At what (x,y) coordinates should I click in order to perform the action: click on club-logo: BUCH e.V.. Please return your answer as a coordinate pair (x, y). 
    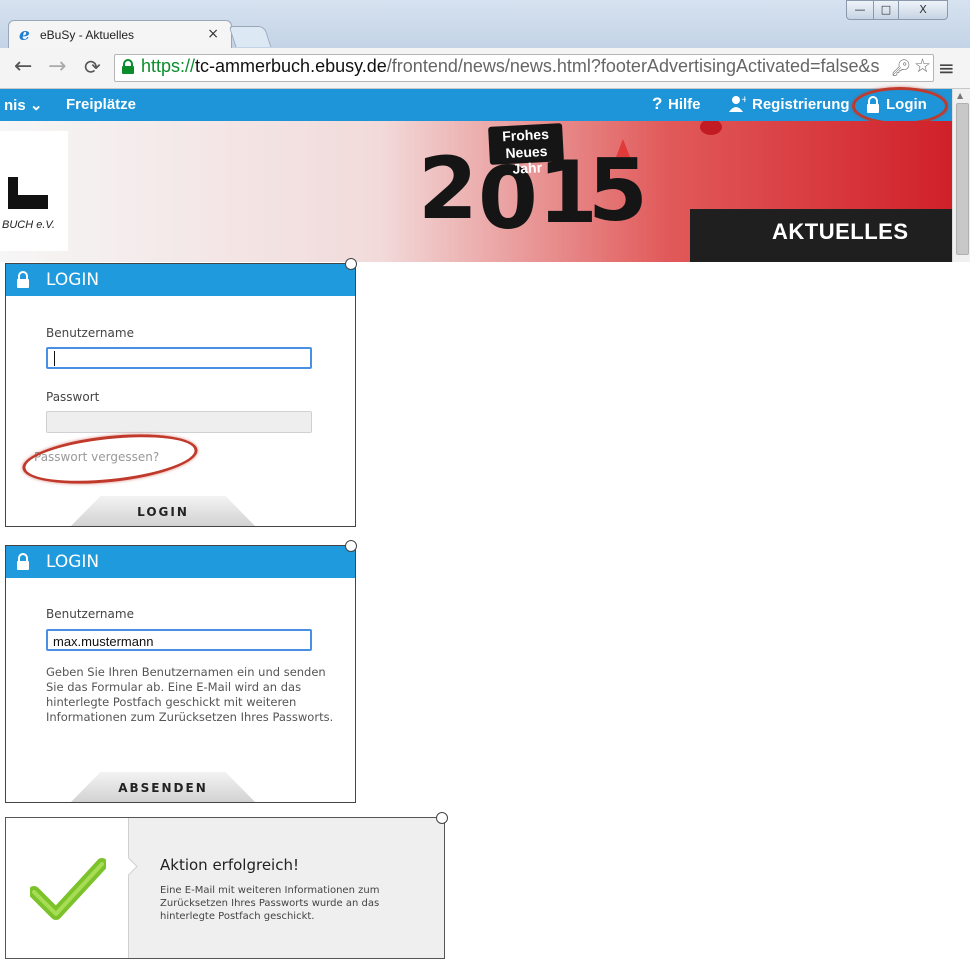
    Looking at the image, I should click on (34, 191).